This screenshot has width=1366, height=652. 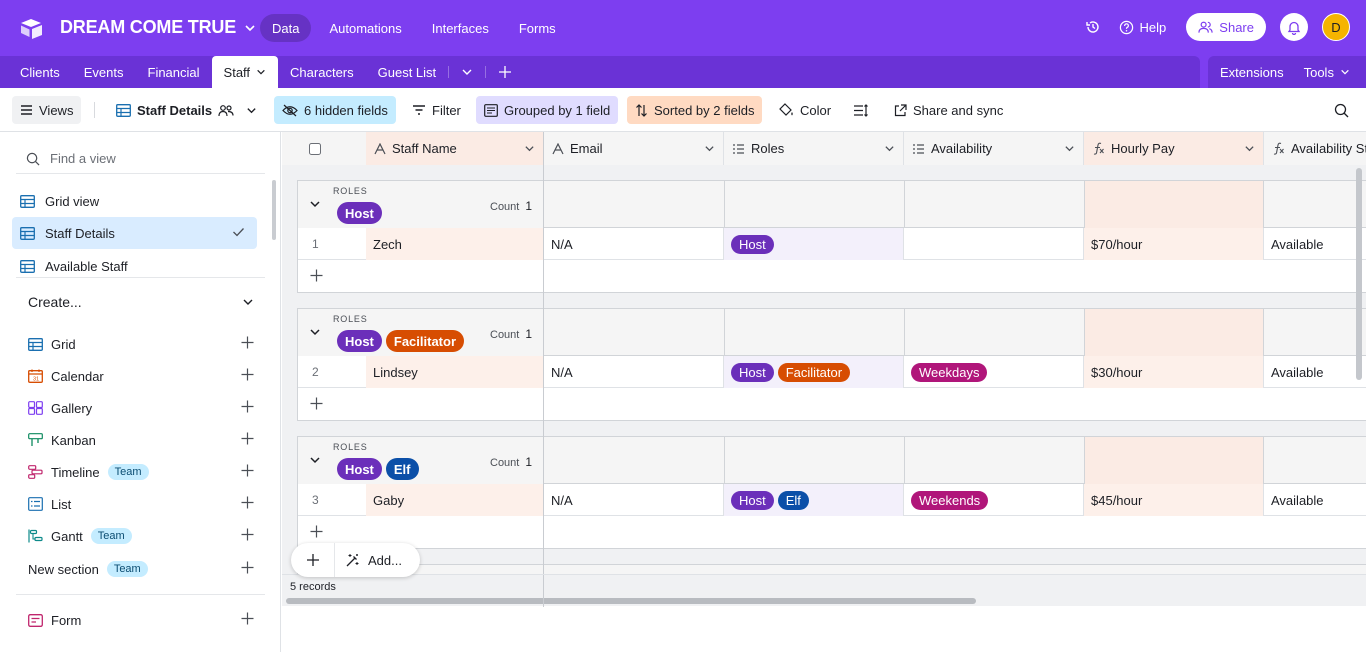 What do you see at coordinates (141, 344) in the screenshot?
I see `create-grid: Grid` at bounding box center [141, 344].